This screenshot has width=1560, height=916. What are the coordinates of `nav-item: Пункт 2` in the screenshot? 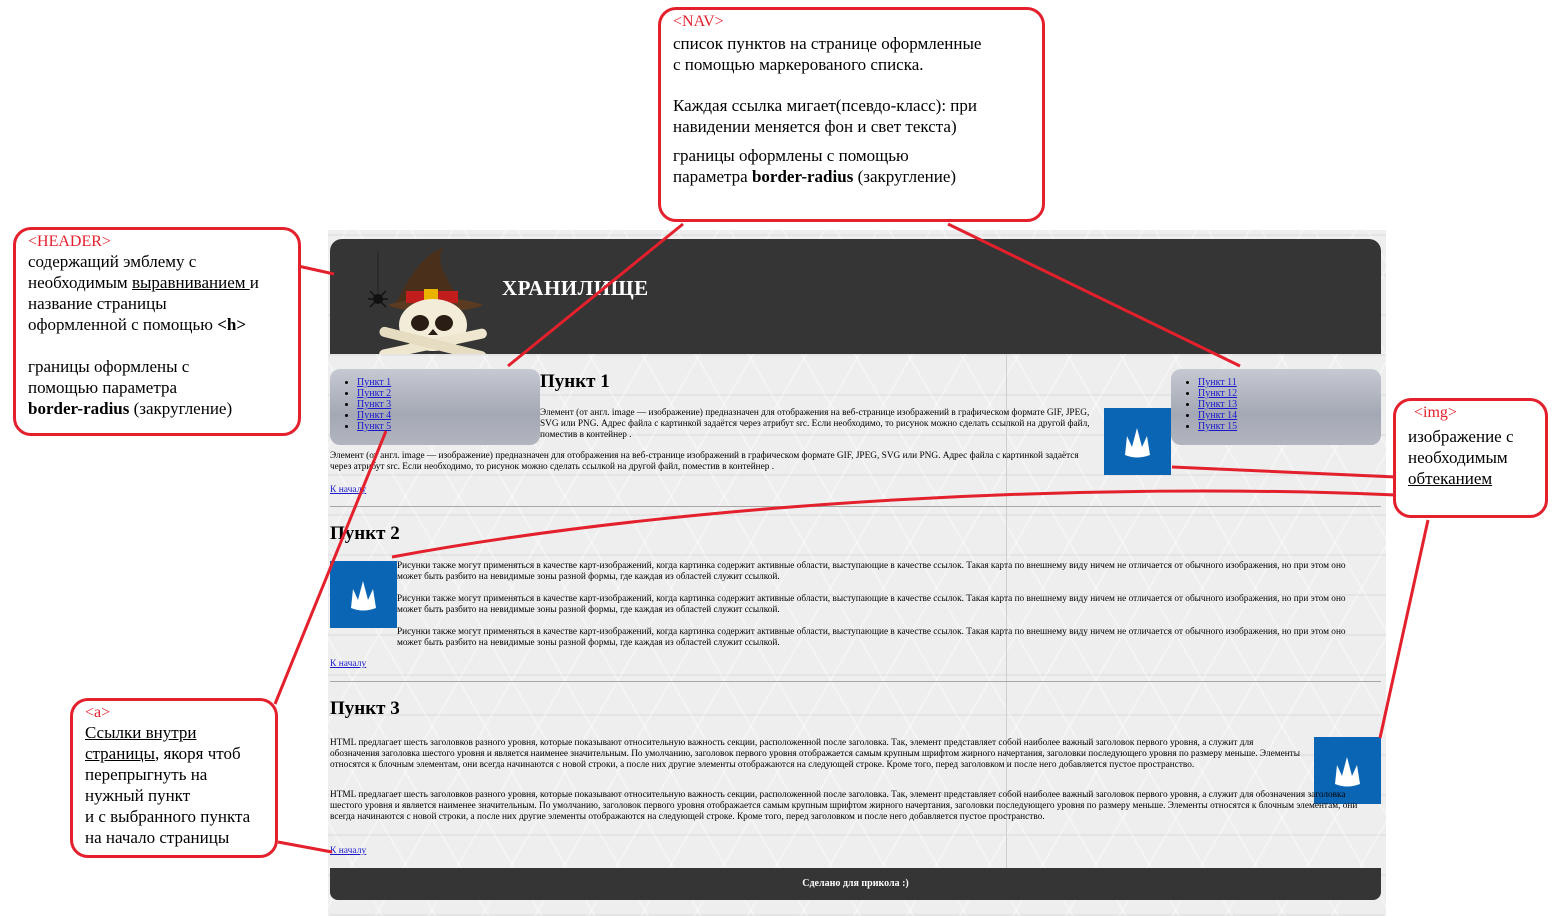 It's located at (448, 393).